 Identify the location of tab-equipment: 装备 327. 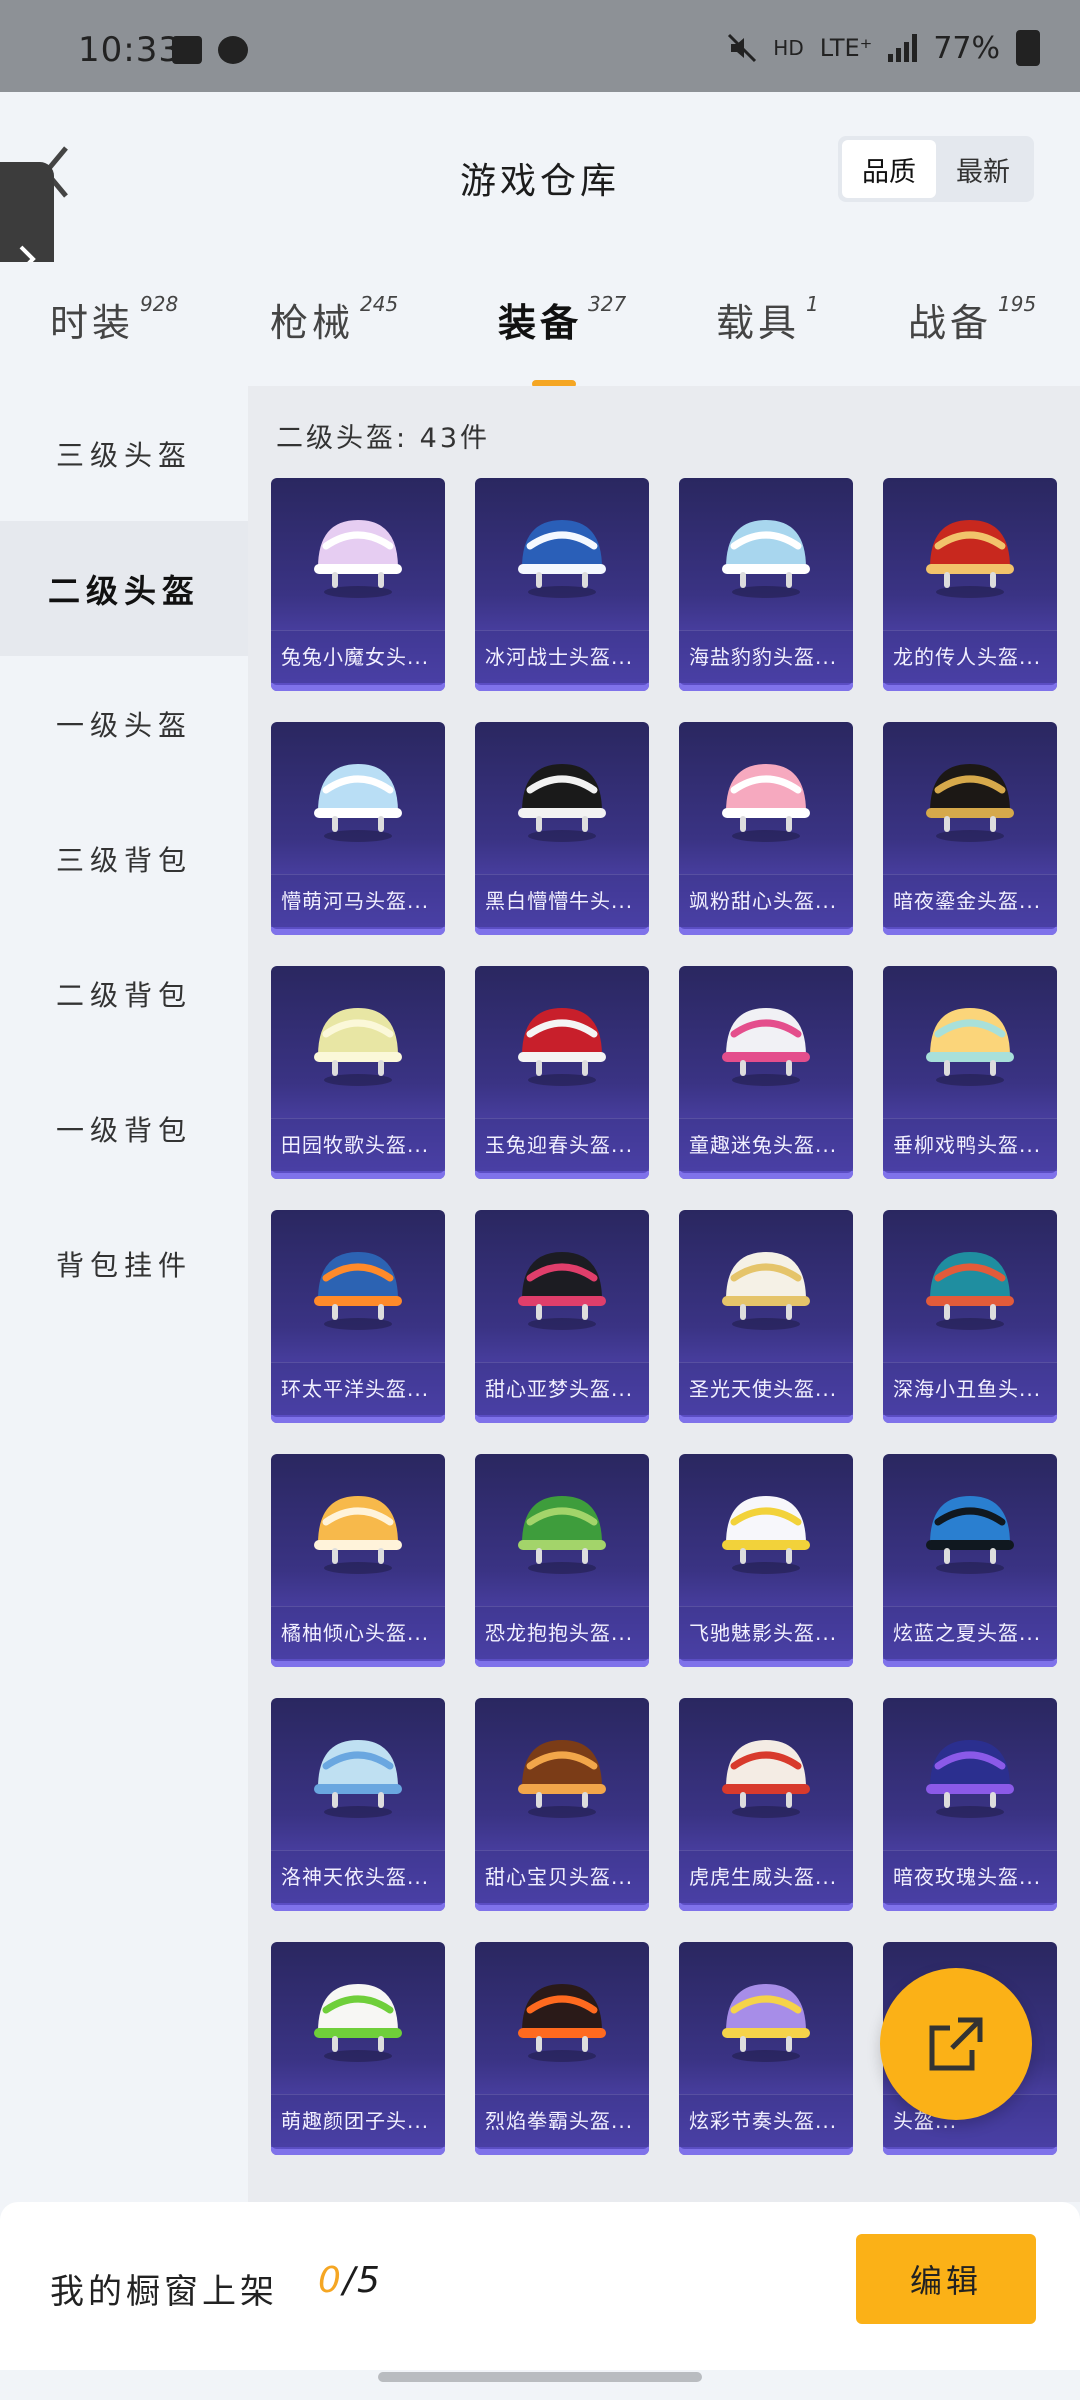
(562, 340).